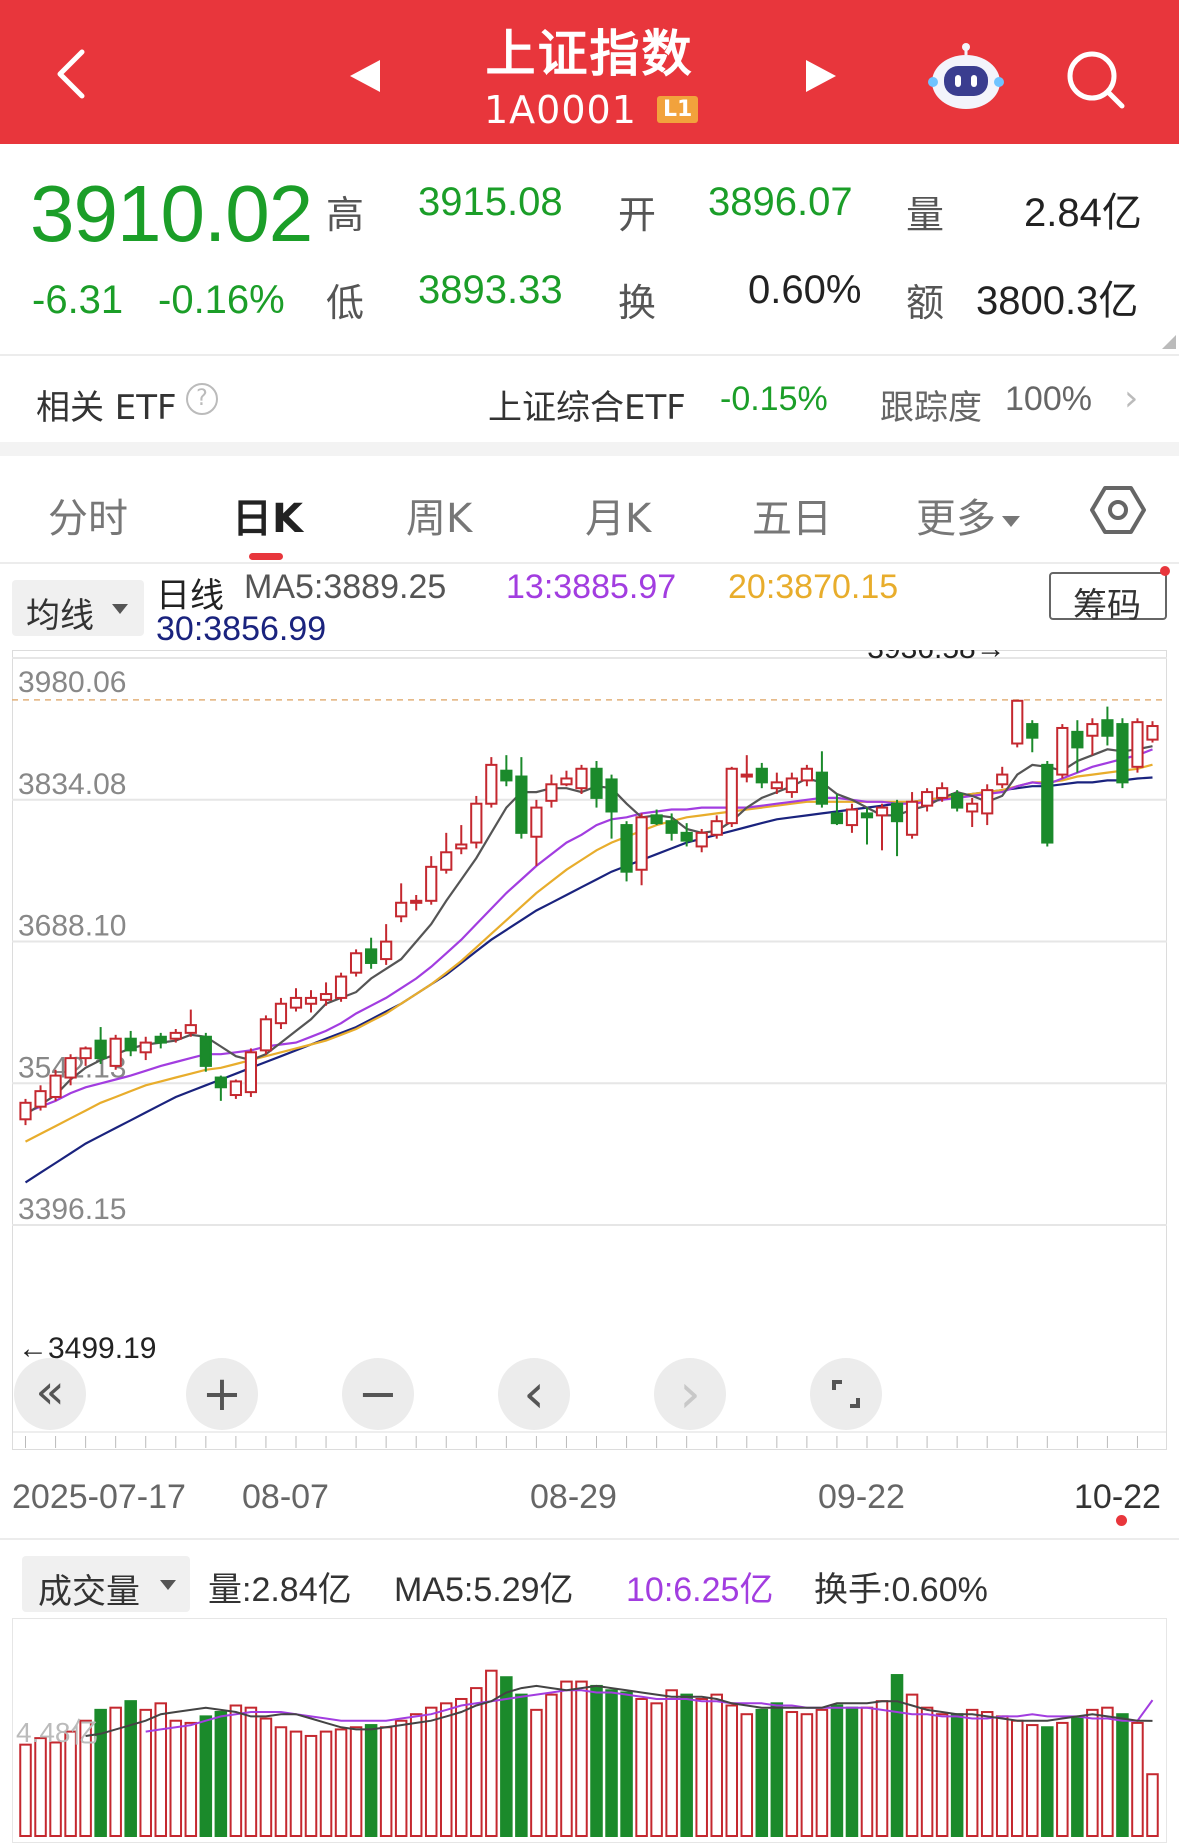  What do you see at coordinates (968, 515) in the screenshot?
I see `tab-more: 更多` at bounding box center [968, 515].